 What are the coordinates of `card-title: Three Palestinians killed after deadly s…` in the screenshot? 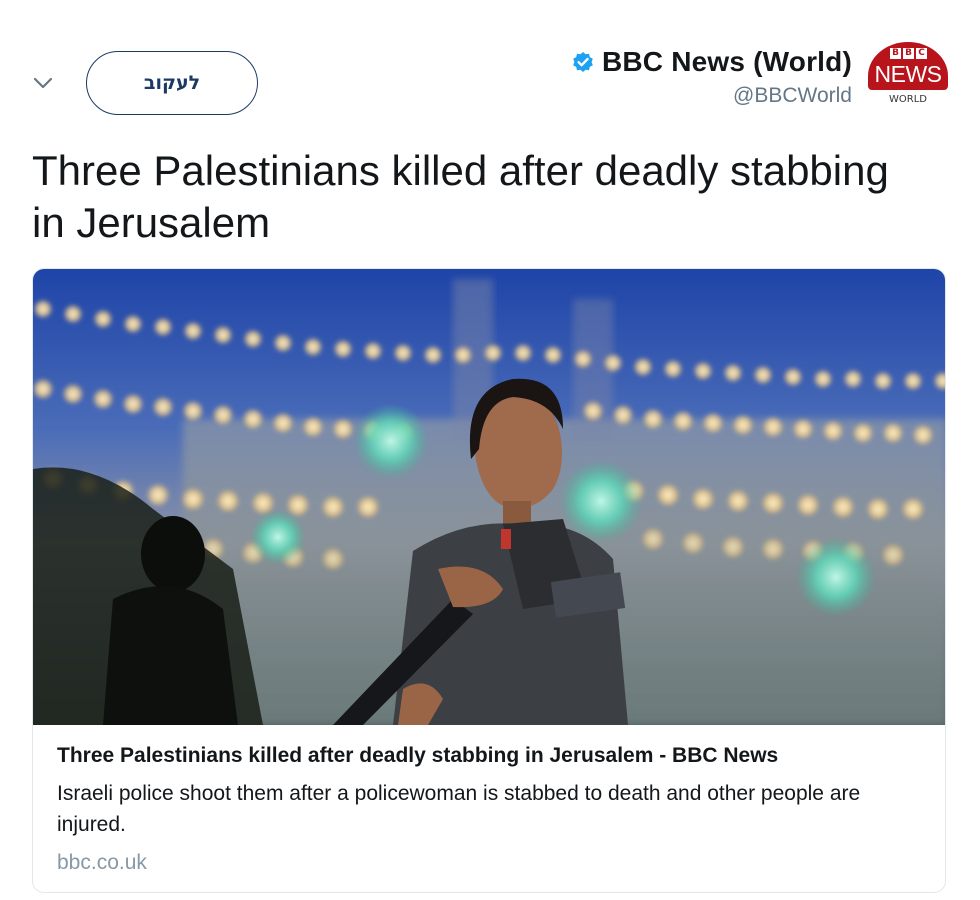 It's located at (487, 756).